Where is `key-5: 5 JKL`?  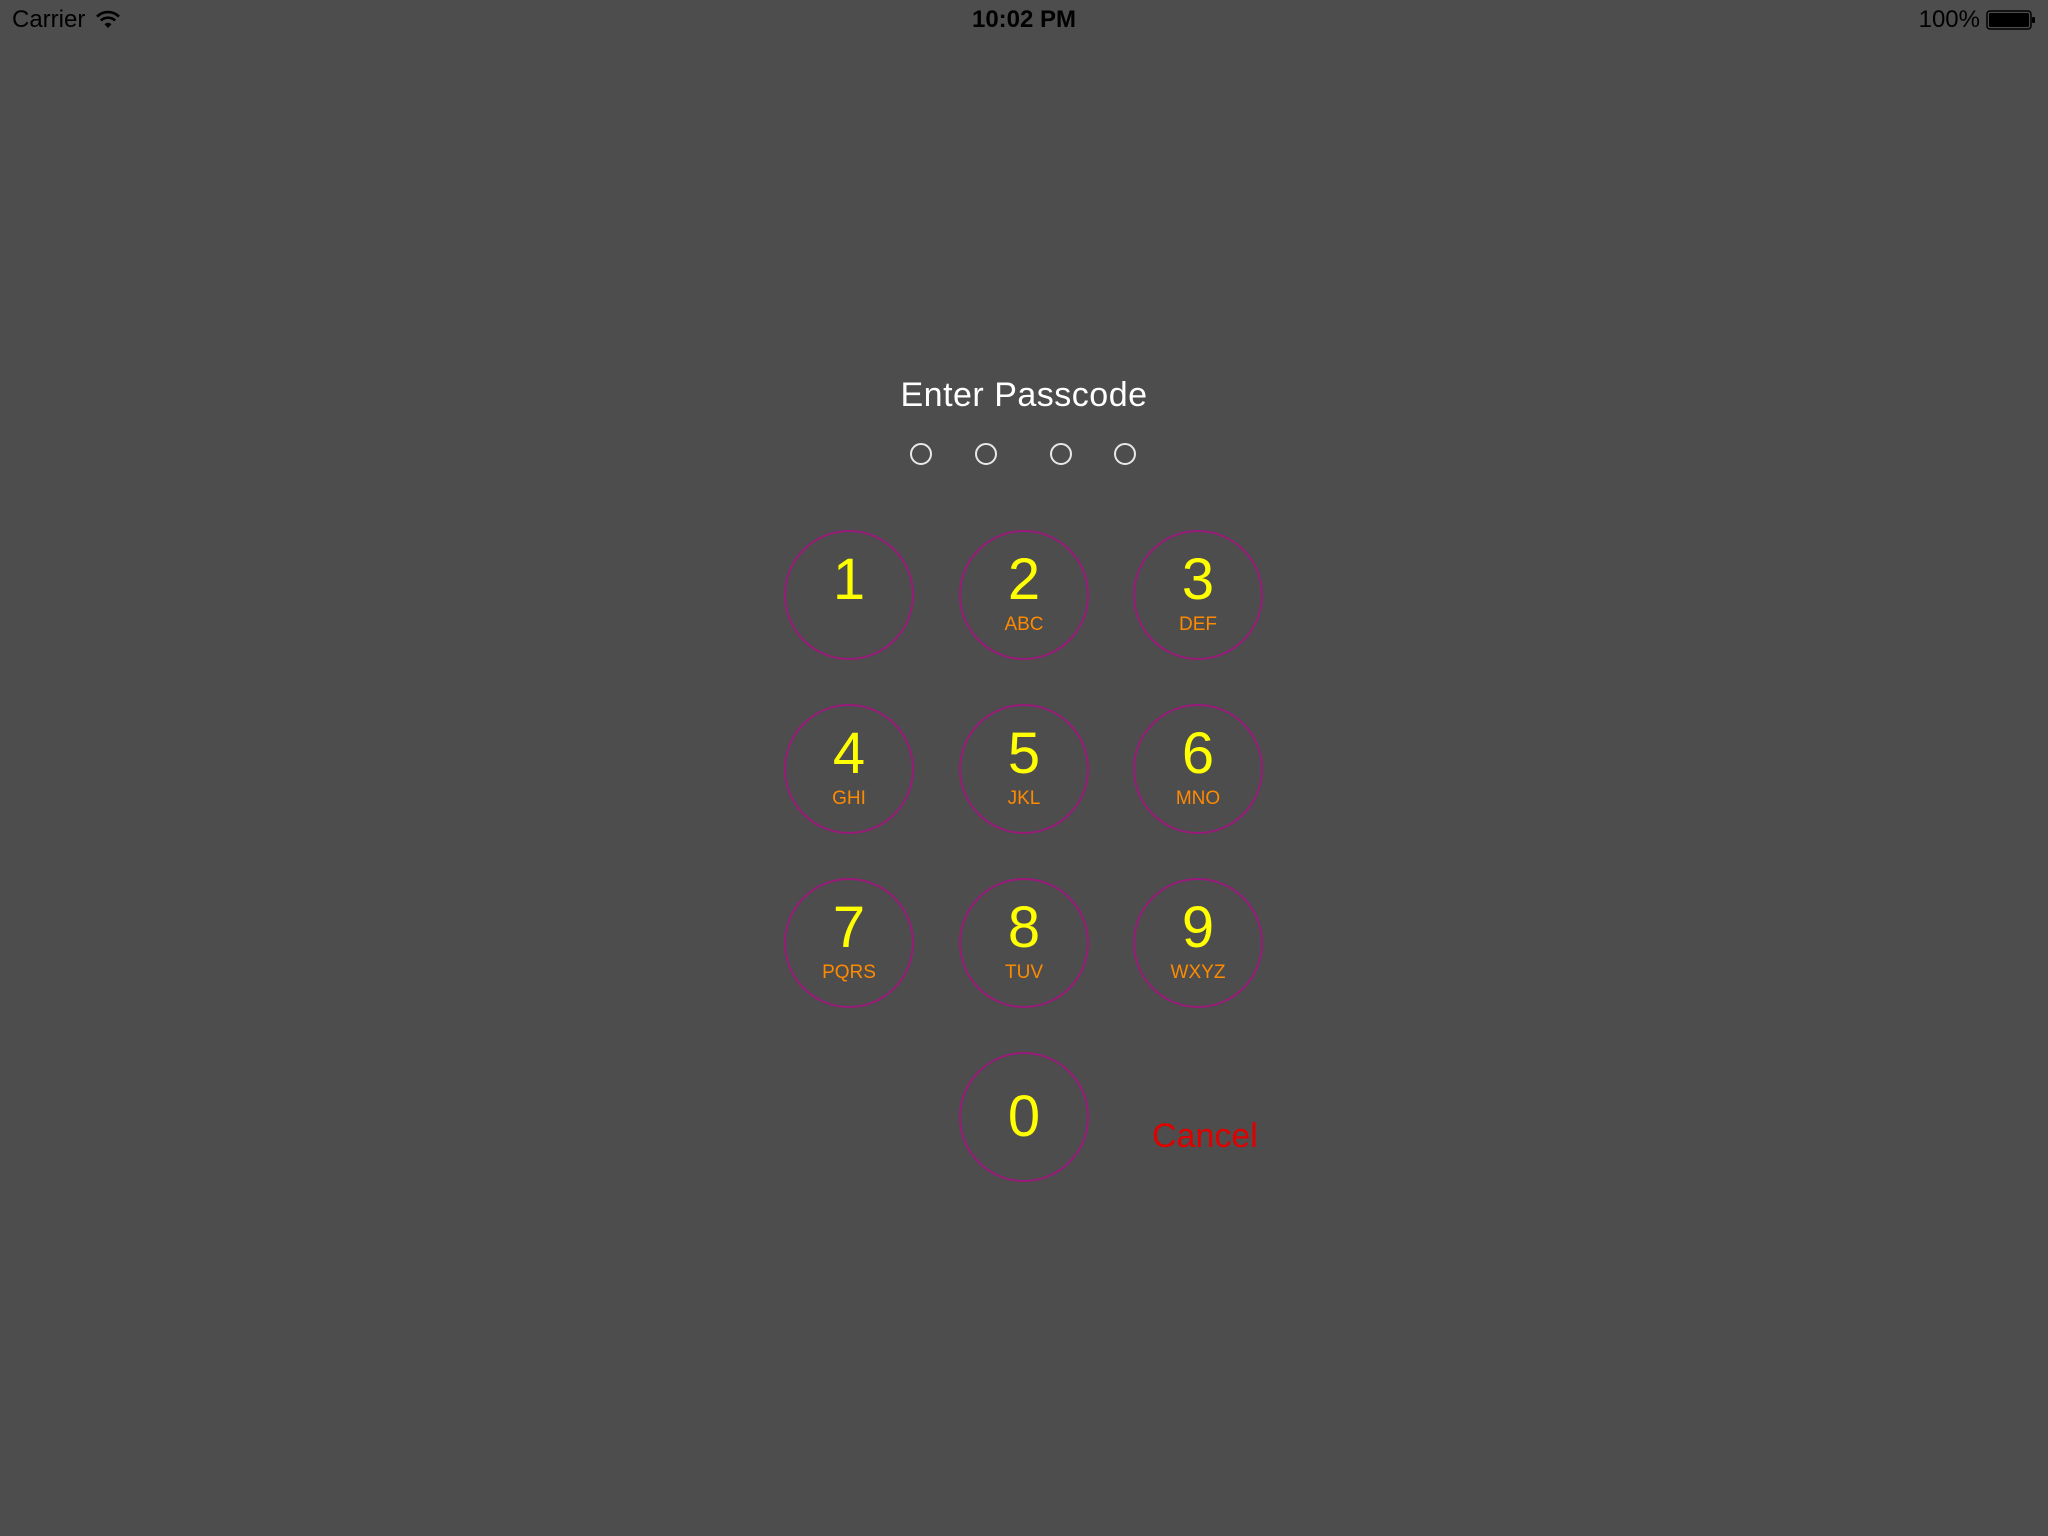
key-5: 5 JKL is located at coordinates (1024, 769).